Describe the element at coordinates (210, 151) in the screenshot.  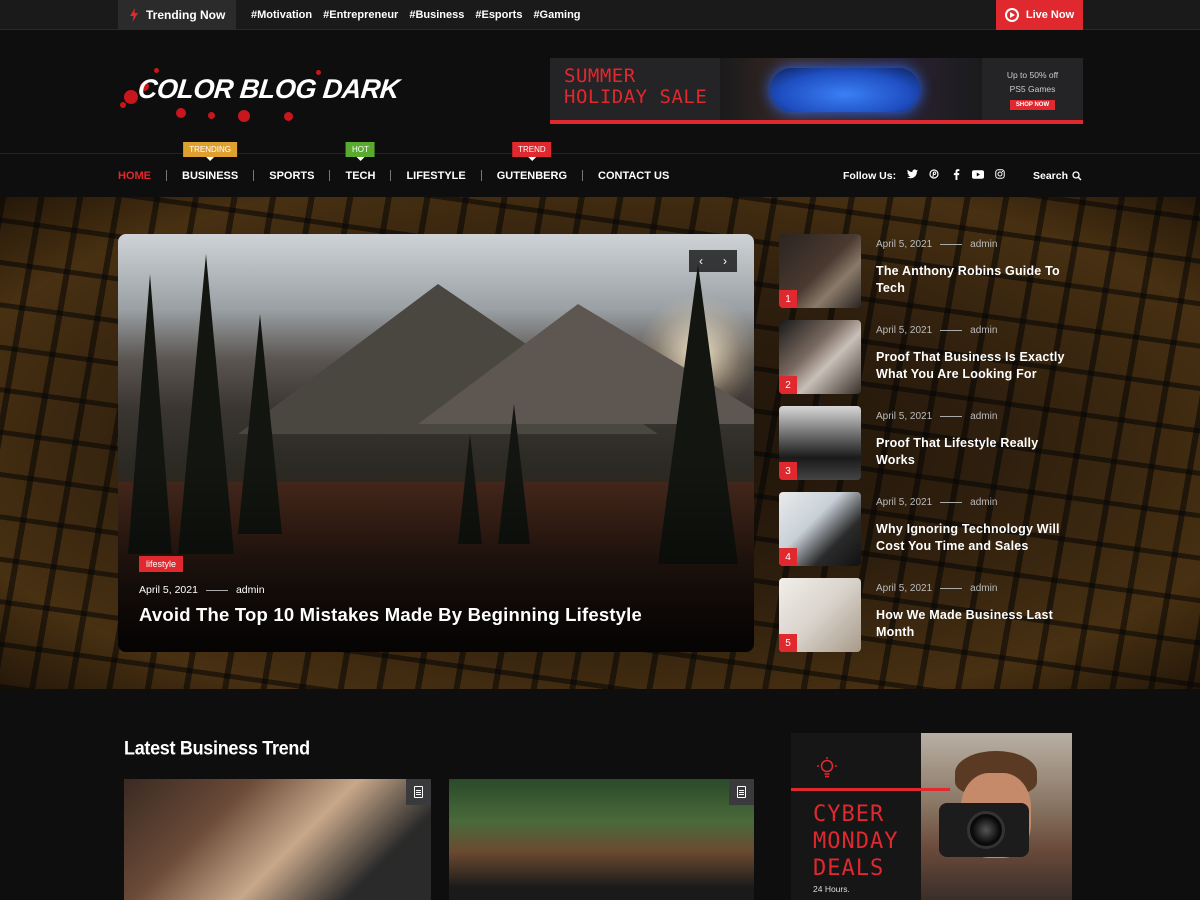
I see `nav-tag-trending: TRENDING` at that location.